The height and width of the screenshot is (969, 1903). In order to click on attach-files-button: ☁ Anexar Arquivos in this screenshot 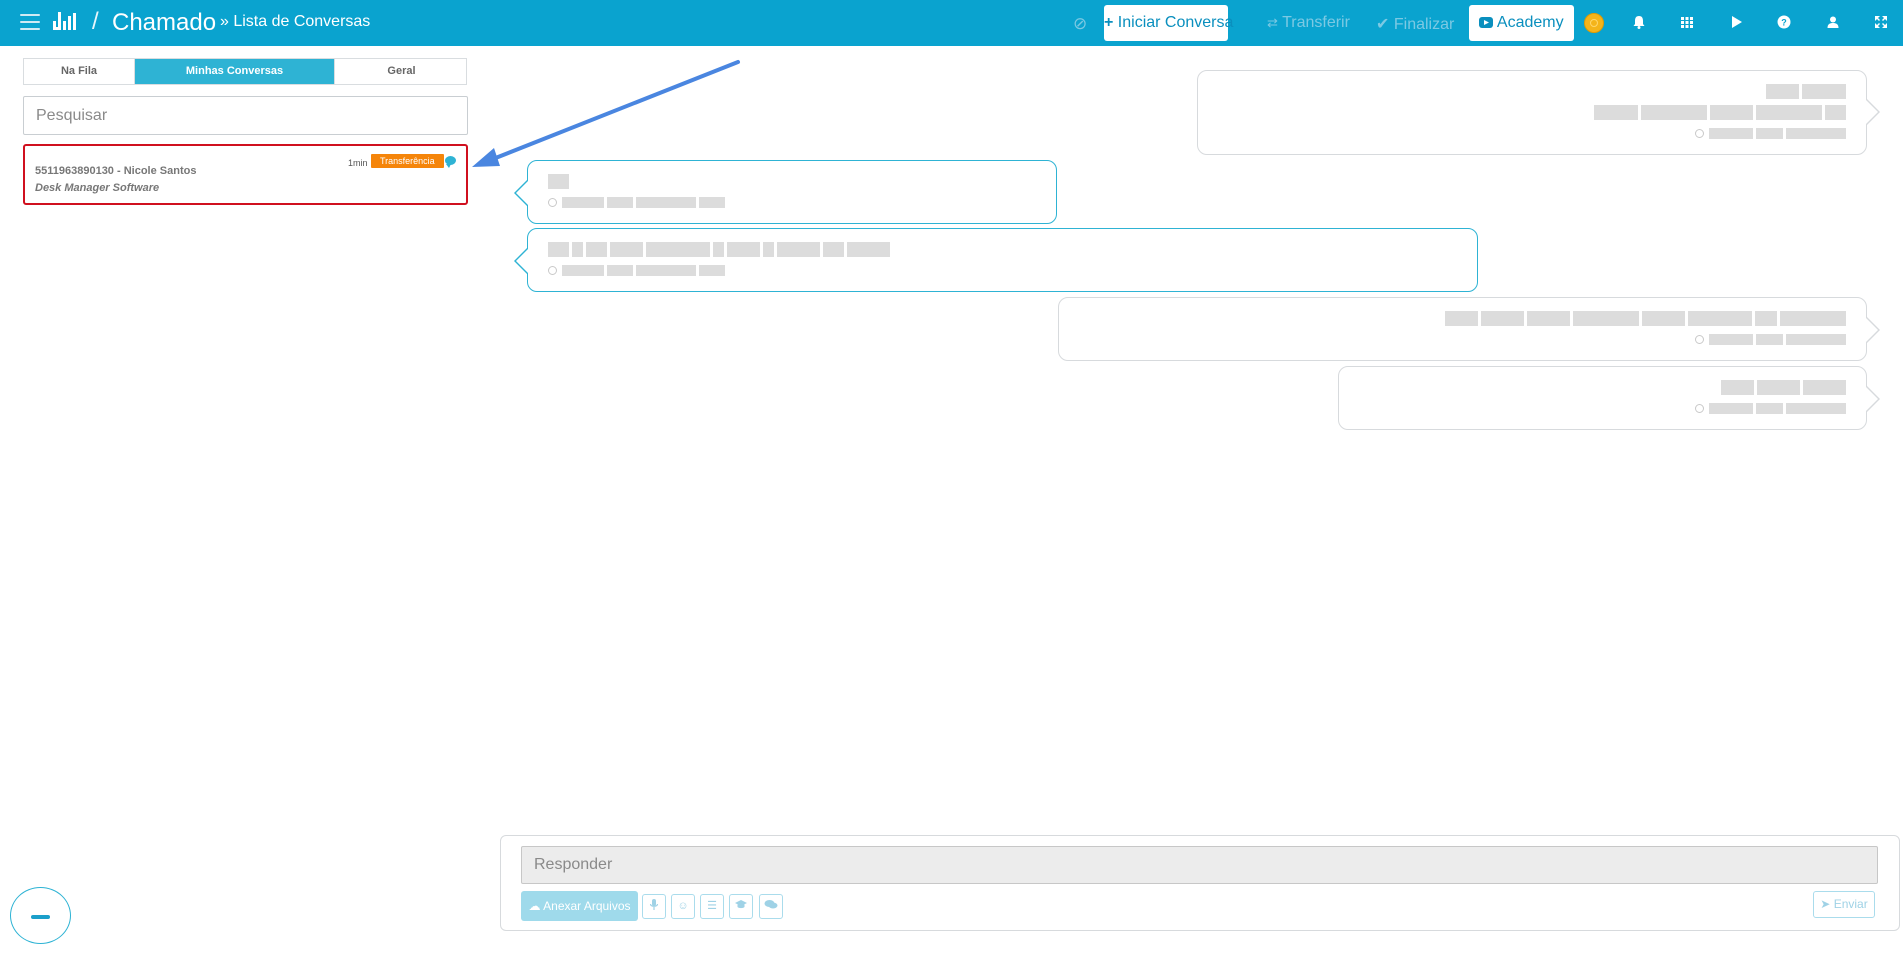, I will do `click(579, 906)`.